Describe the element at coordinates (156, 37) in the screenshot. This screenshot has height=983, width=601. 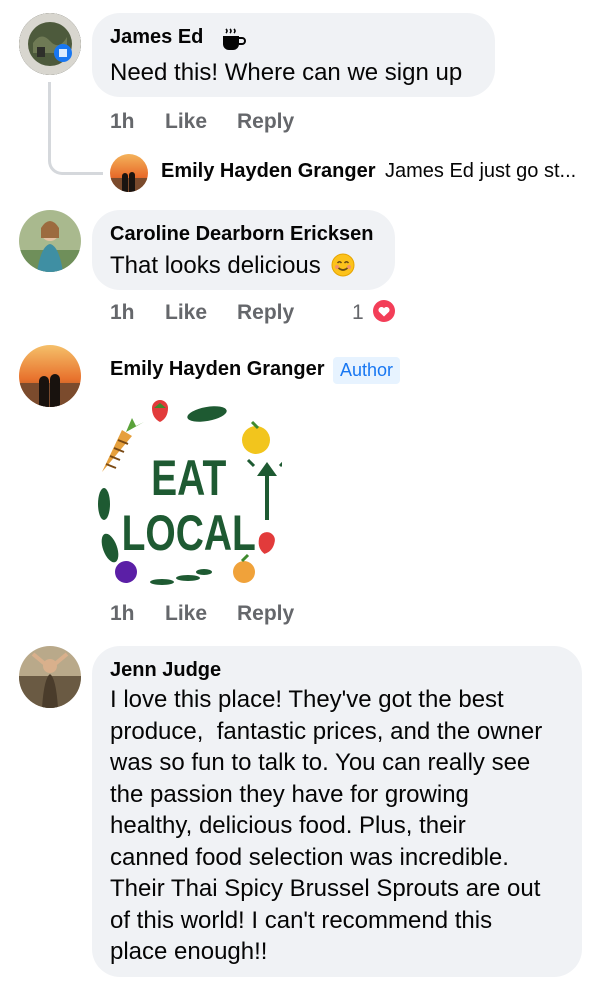
I see `comment-author-name: James Ed` at that location.